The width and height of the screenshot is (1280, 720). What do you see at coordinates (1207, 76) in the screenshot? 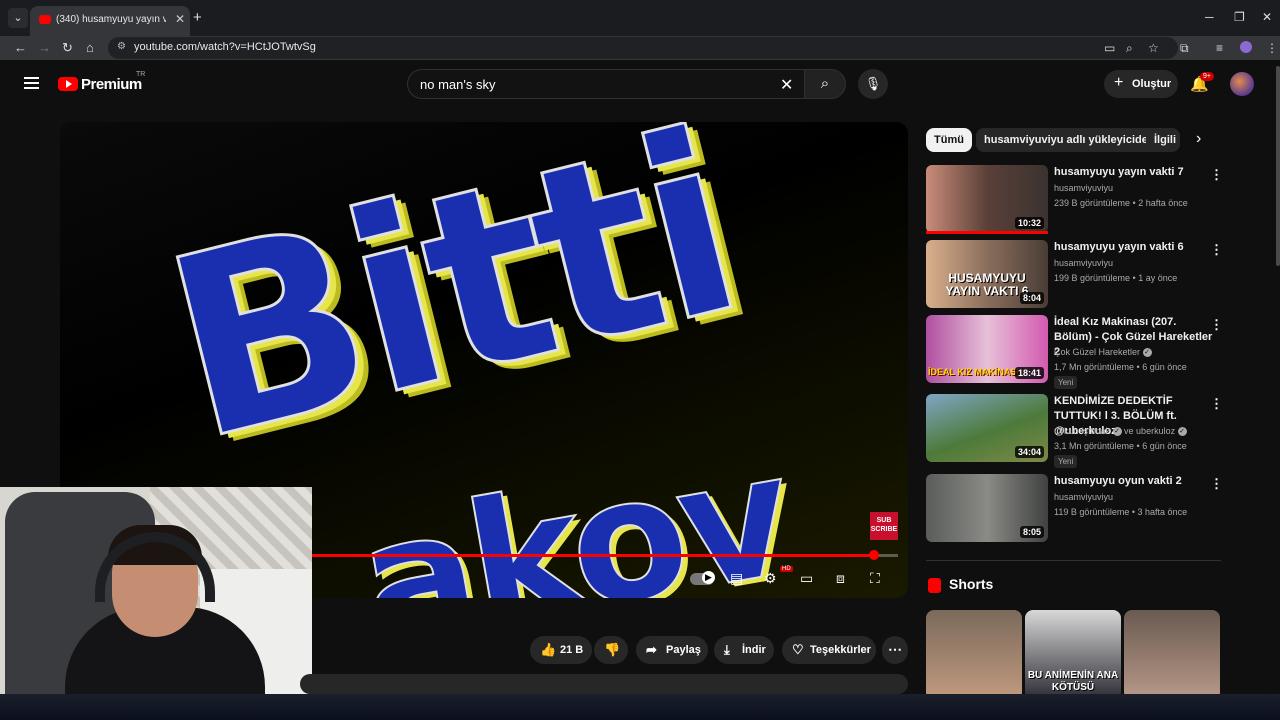
I see `notification-badge: 9+` at bounding box center [1207, 76].